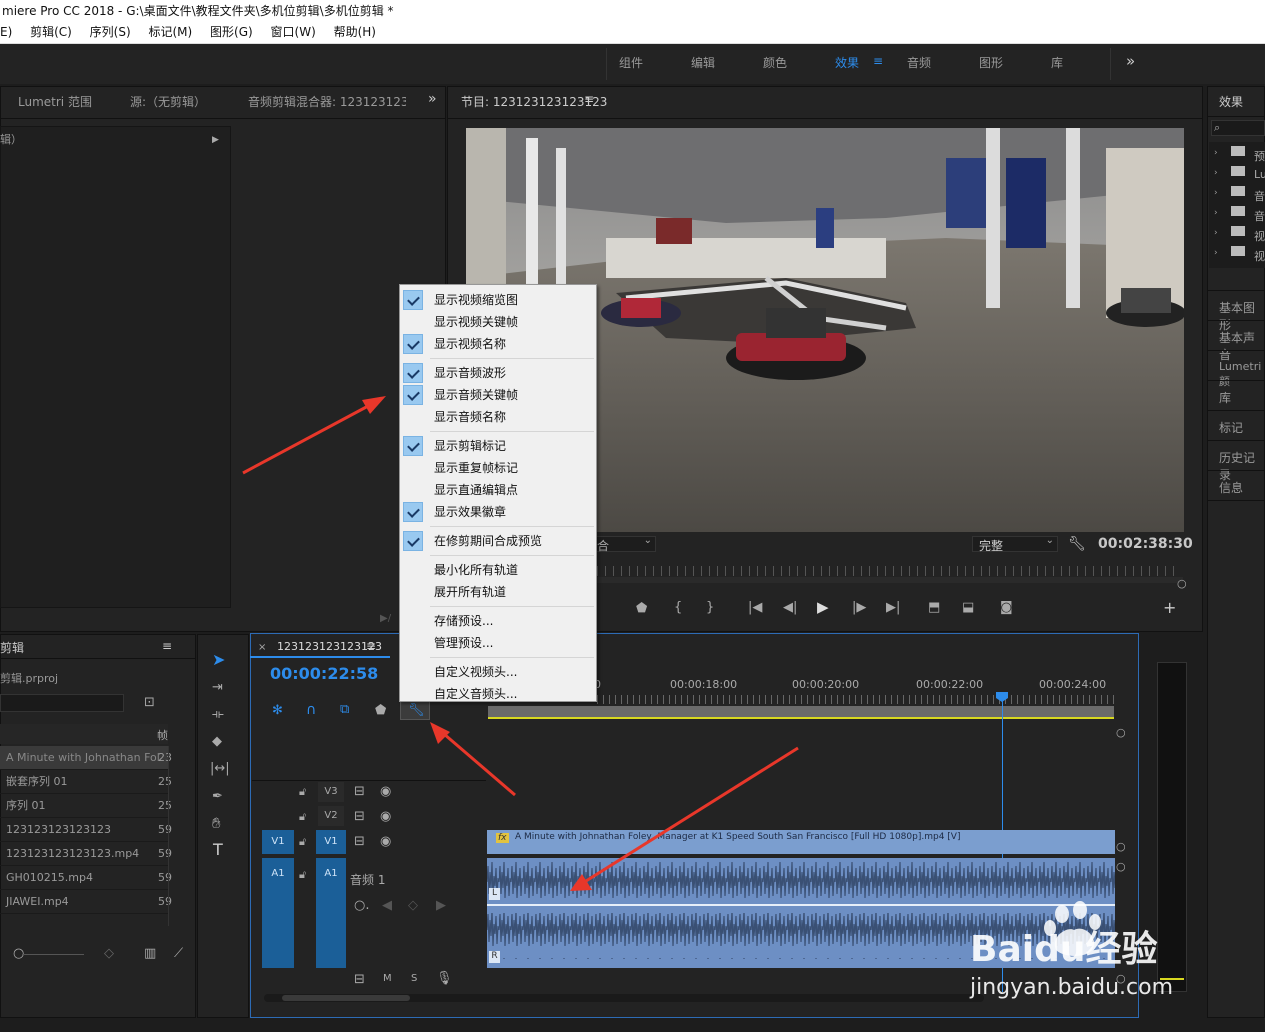 The height and width of the screenshot is (1032, 1265). Describe the element at coordinates (1072, 987) in the screenshot. I see `watermark-url: jingyan.baidu.com` at that location.